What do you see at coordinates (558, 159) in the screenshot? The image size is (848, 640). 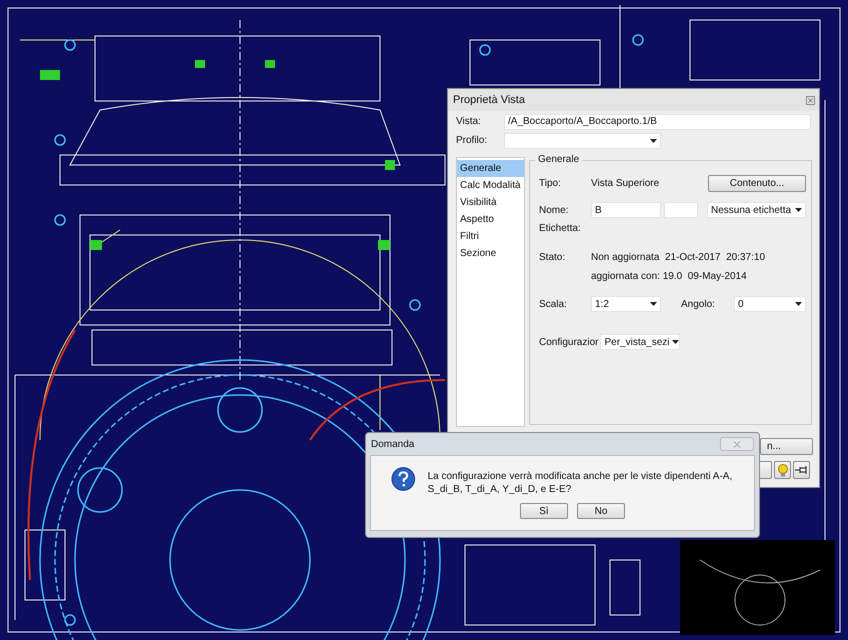 I see `group-title: Generale` at bounding box center [558, 159].